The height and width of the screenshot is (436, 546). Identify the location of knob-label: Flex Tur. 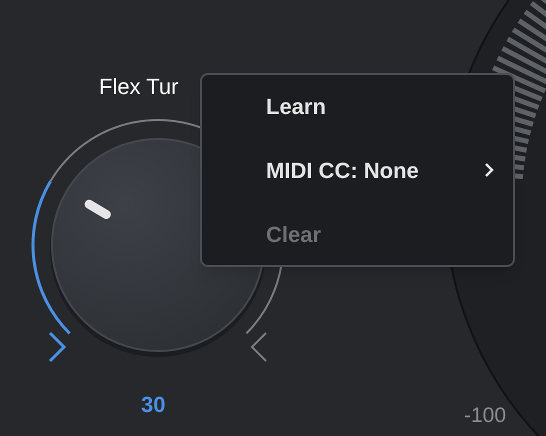
(138, 87).